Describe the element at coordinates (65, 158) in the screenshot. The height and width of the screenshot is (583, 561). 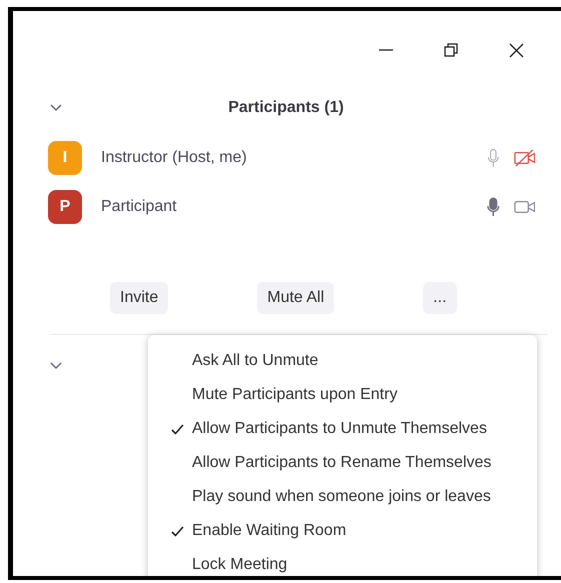
I see `avatar: I` at that location.